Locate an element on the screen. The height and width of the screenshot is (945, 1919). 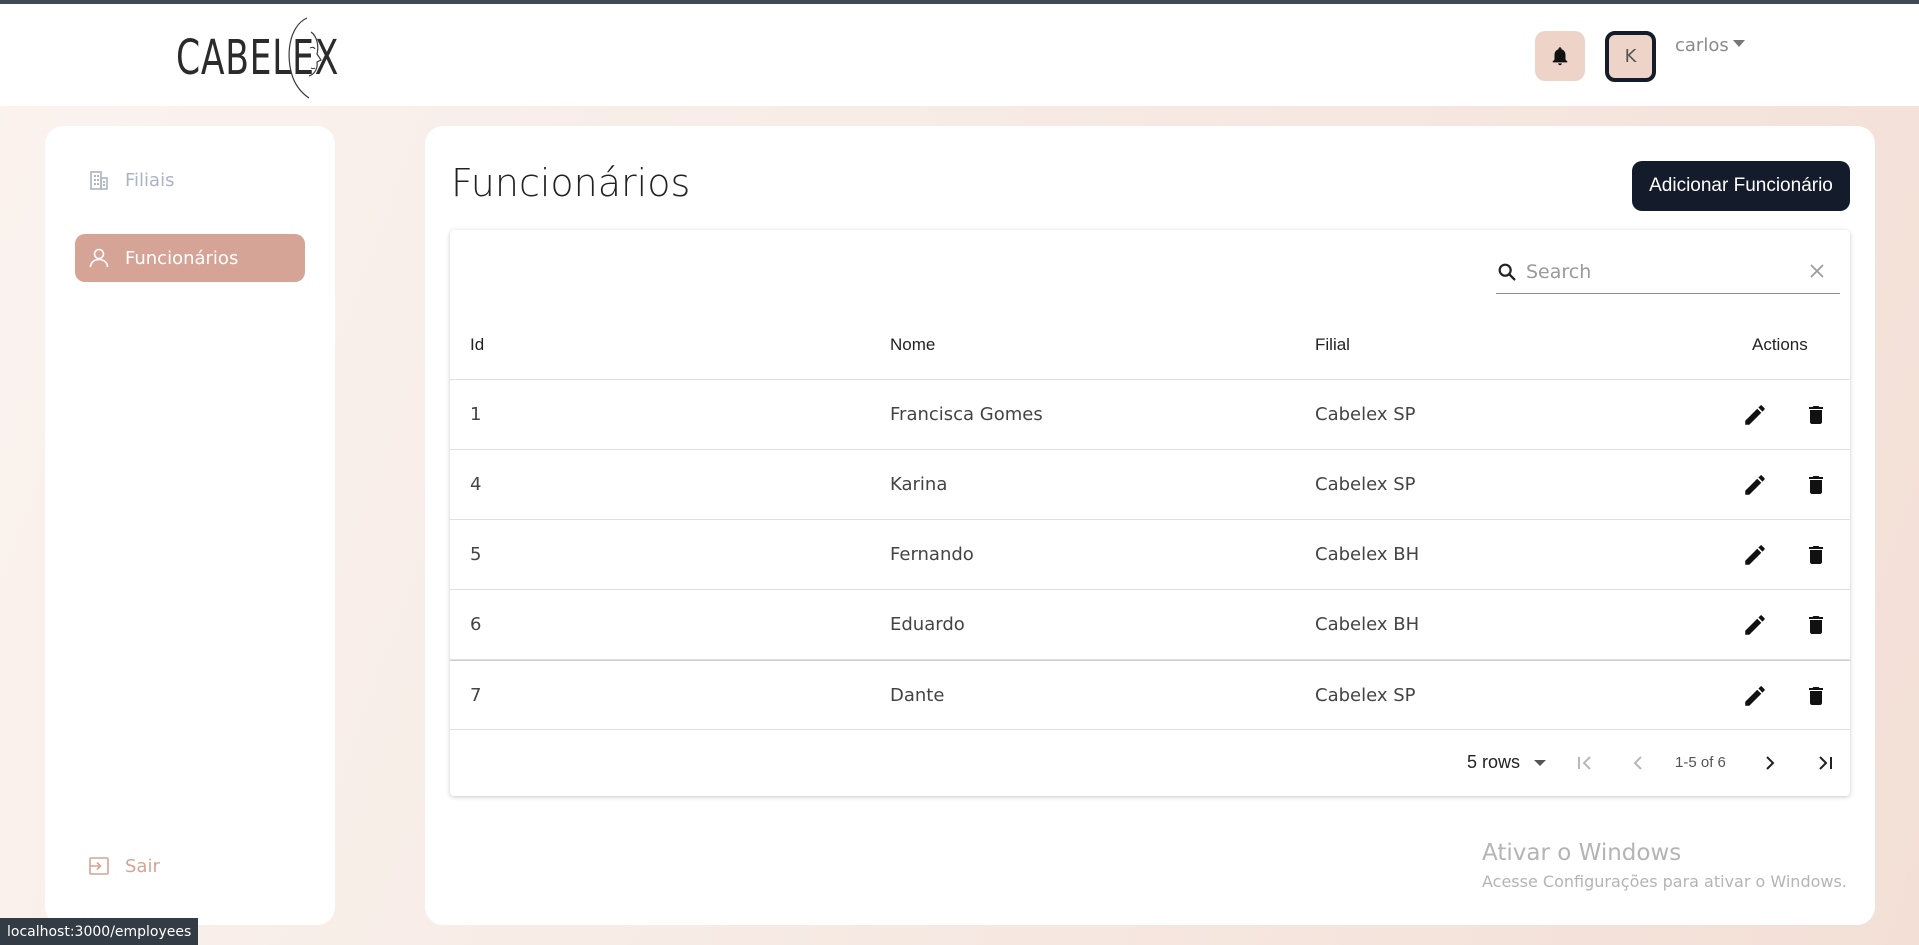
chevron-right-icon is located at coordinates (1770, 763).